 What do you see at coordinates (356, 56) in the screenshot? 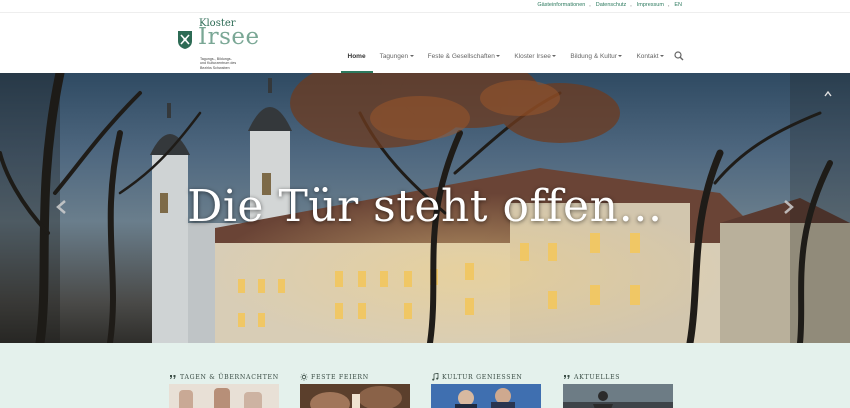
I see `nav-item-label: Home` at bounding box center [356, 56].